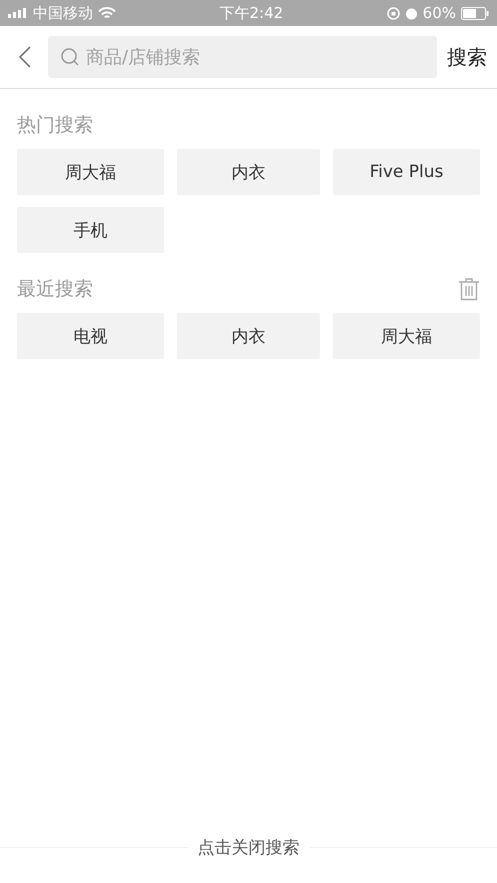  I want to click on carrier-name: 中国移动, so click(63, 13).